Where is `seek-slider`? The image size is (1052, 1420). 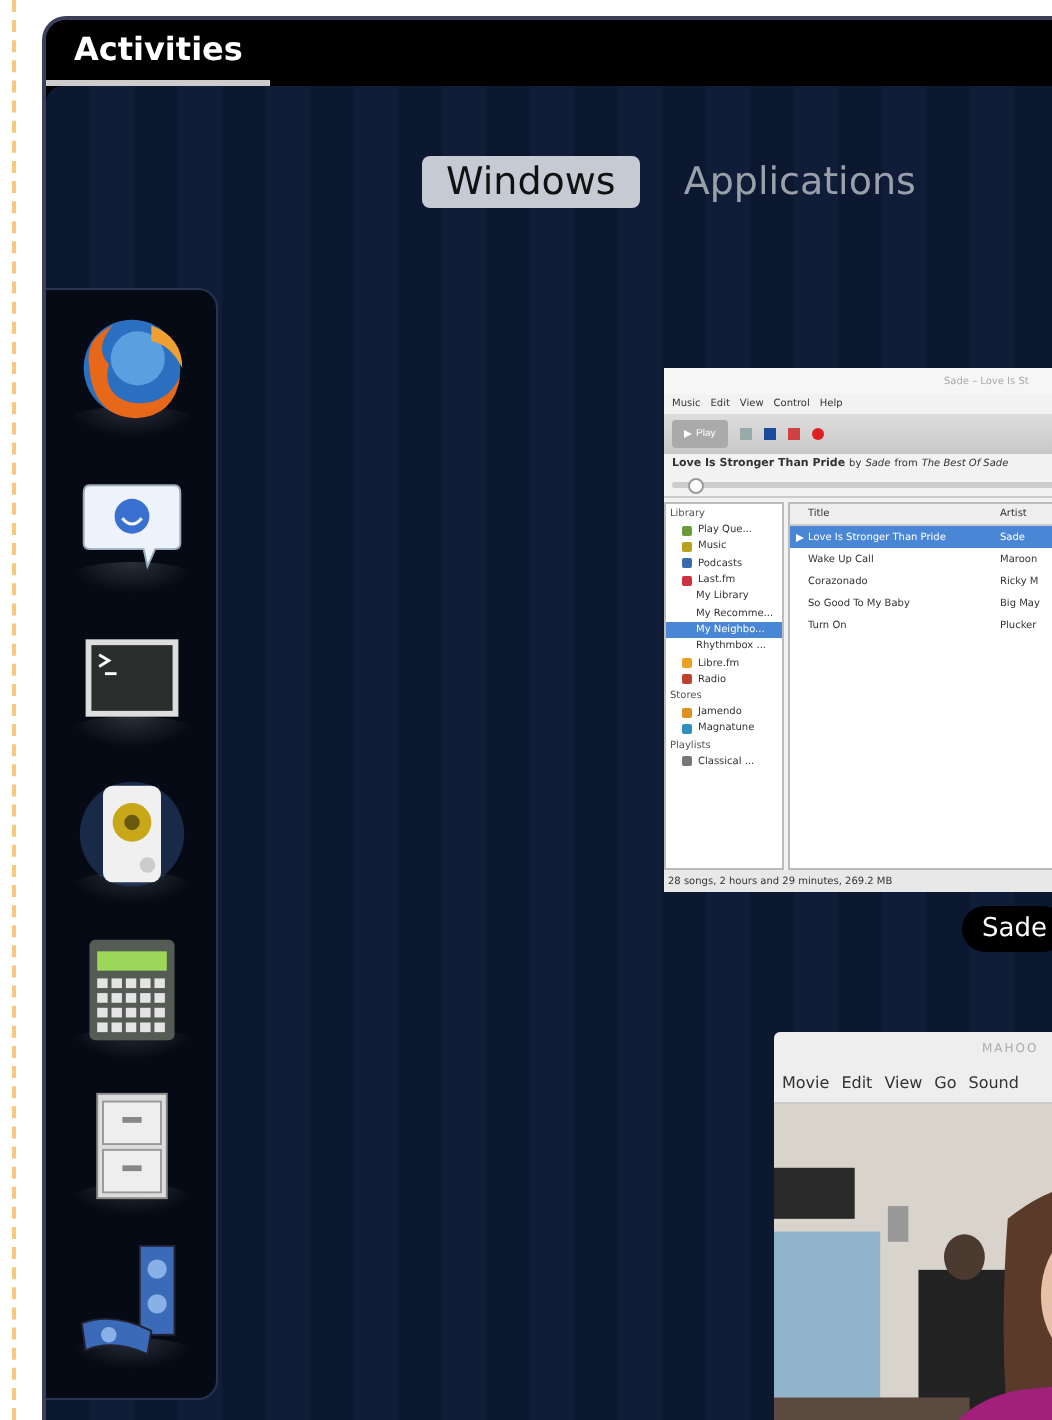
seek-slider is located at coordinates (862, 485).